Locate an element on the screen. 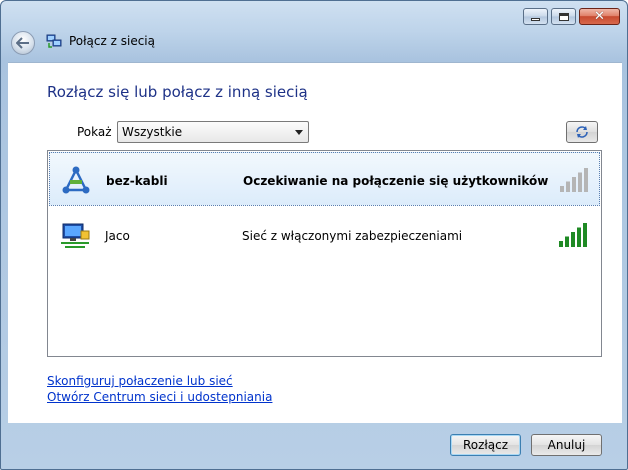 Image resolution: width=628 pixels, height=470 pixels. button-bar: Rozłącz Anuluj is located at coordinates (315, 443).